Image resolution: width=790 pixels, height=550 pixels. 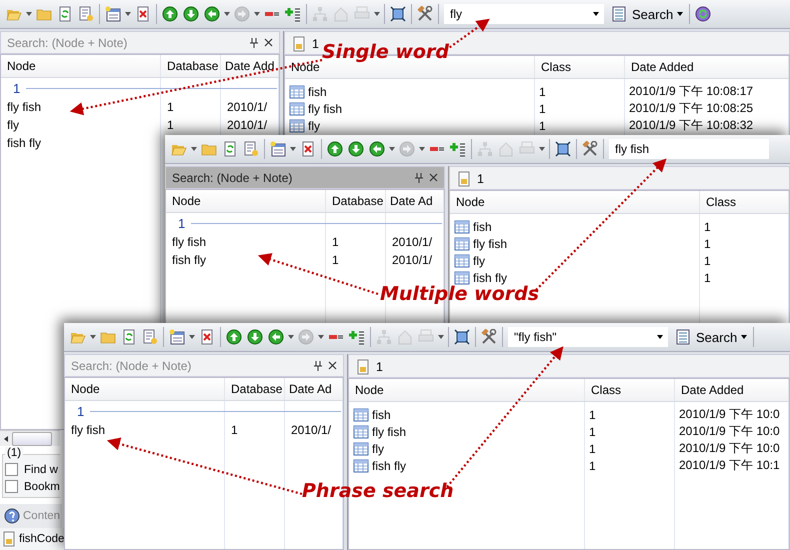 I want to click on column-header: Date Add, so click(x=250, y=66).